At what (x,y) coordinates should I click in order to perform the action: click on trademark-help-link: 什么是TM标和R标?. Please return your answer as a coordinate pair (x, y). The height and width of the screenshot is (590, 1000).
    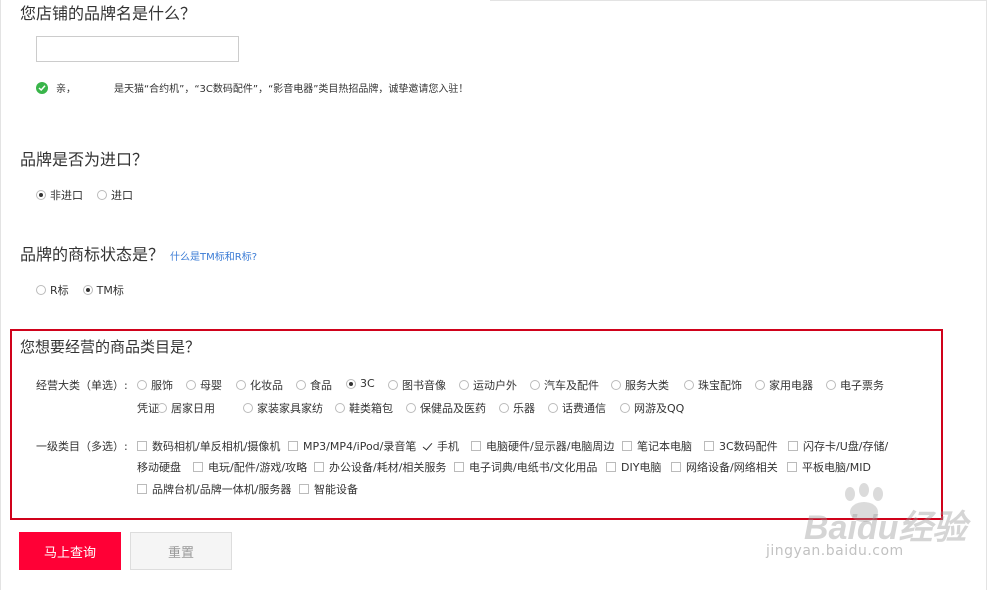
    Looking at the image, I should click on (213, 257).